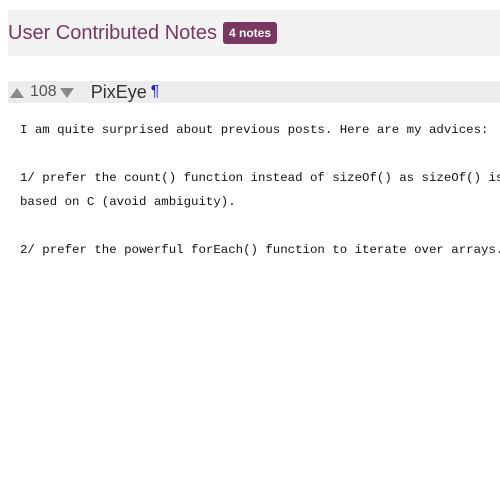  Describe the element at coordinates (118, 92) in the screenshot. I see `note-author: PixEye` at that location.